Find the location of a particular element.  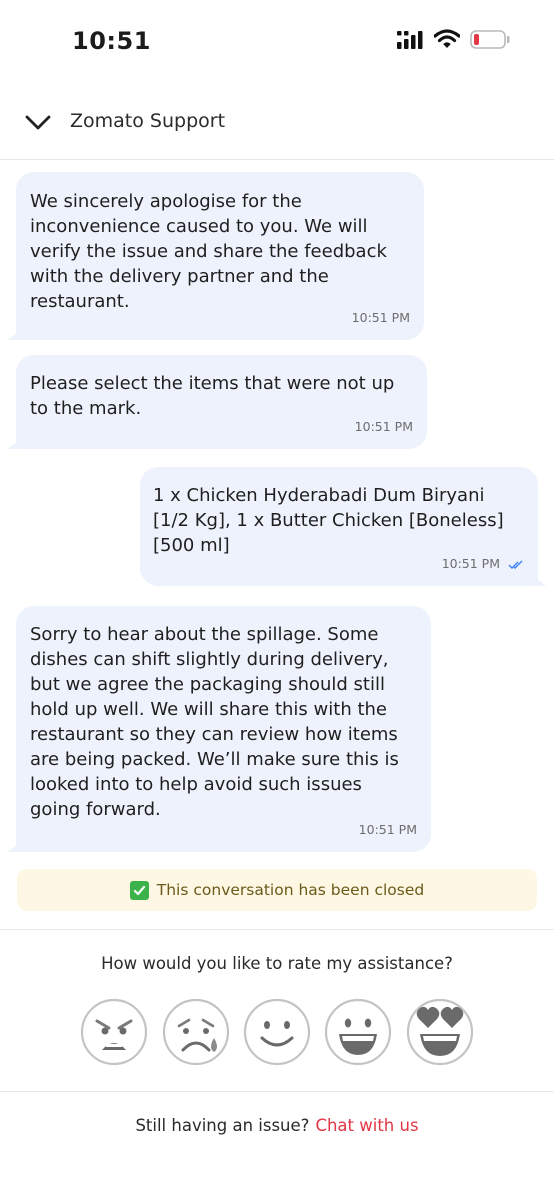

conversation-closed-banner: This conversation has been closed is located at coordinates (277, 890).